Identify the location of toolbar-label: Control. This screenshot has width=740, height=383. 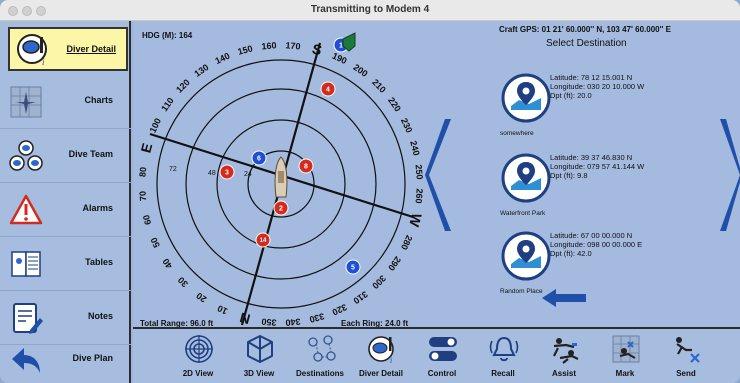
(442, 373).